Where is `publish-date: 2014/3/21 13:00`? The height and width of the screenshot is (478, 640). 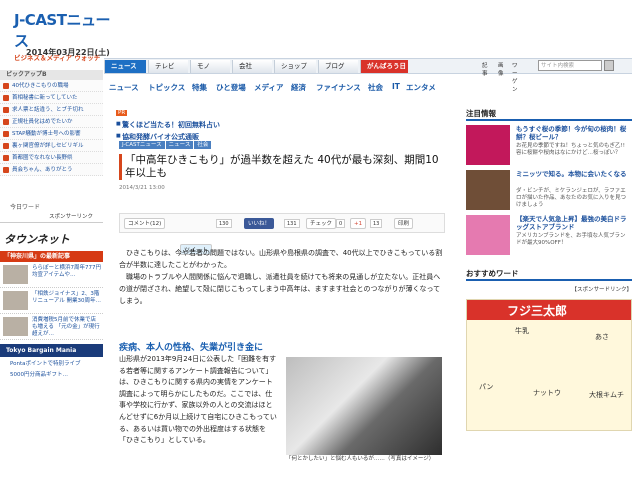 publish-date: 2014/3/21 13:00 is located at coordinates (142, 188).